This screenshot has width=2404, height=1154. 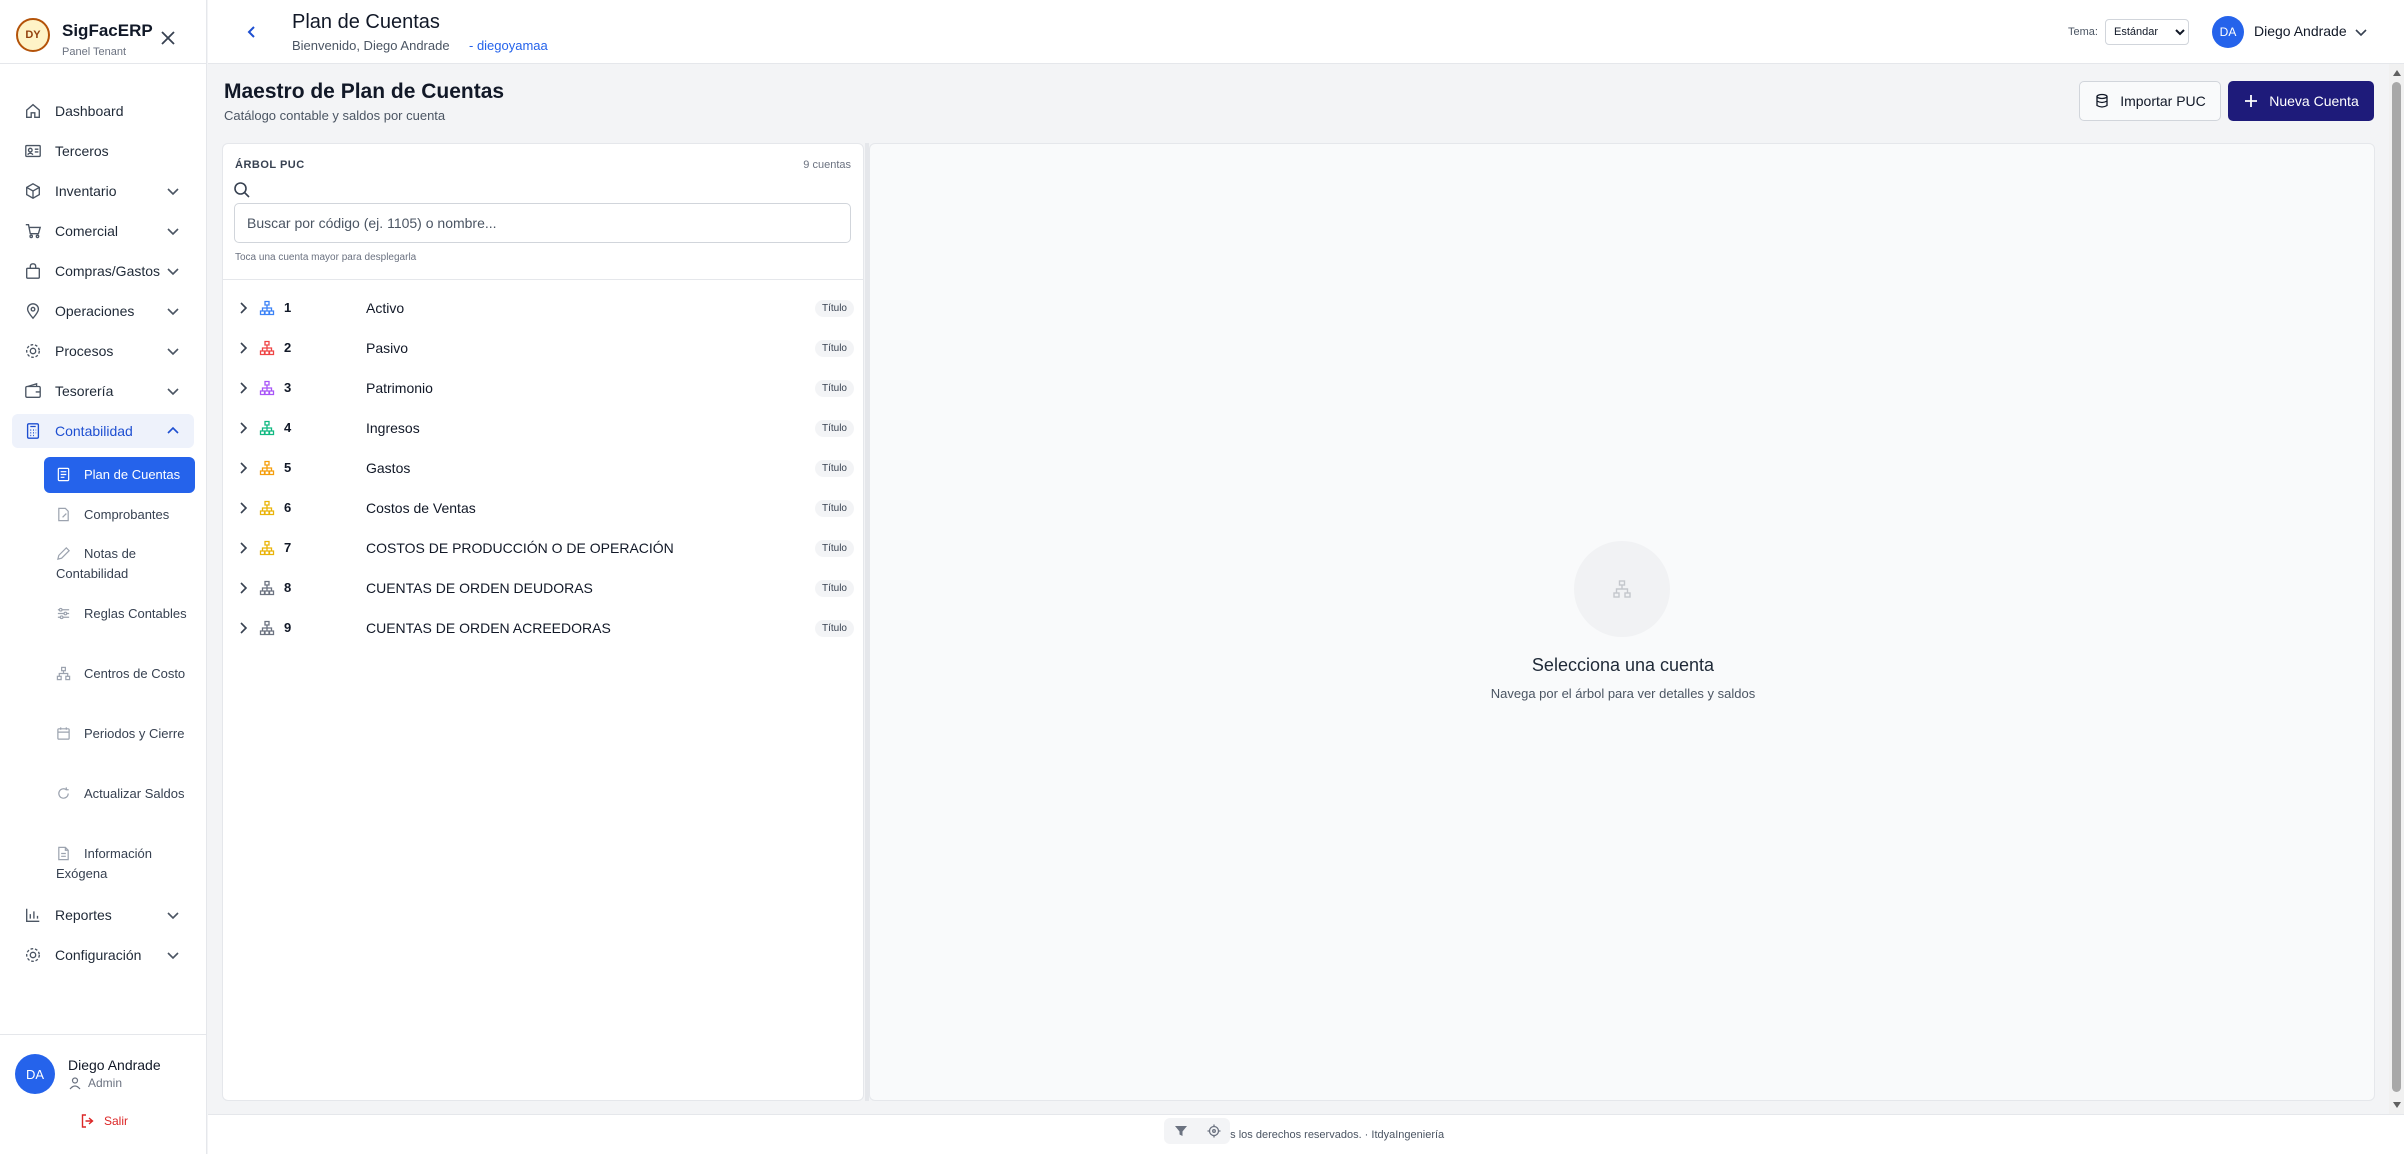 What do you see at coordinates (543, 468) in the screenshot?
I see `tree-row: 5 Gastos Título` at bounding box center [543, 468].